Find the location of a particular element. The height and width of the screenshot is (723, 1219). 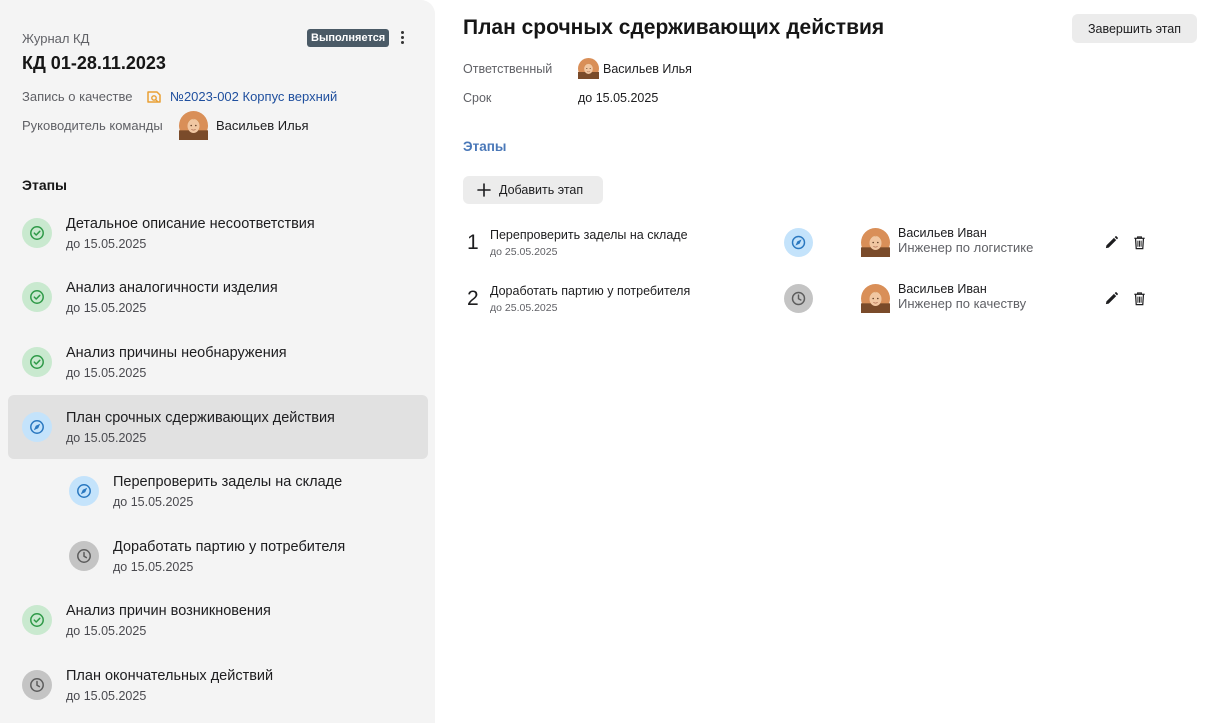

stage-name: Анализ аналогичности изделия is located at coordinates (172, 288).